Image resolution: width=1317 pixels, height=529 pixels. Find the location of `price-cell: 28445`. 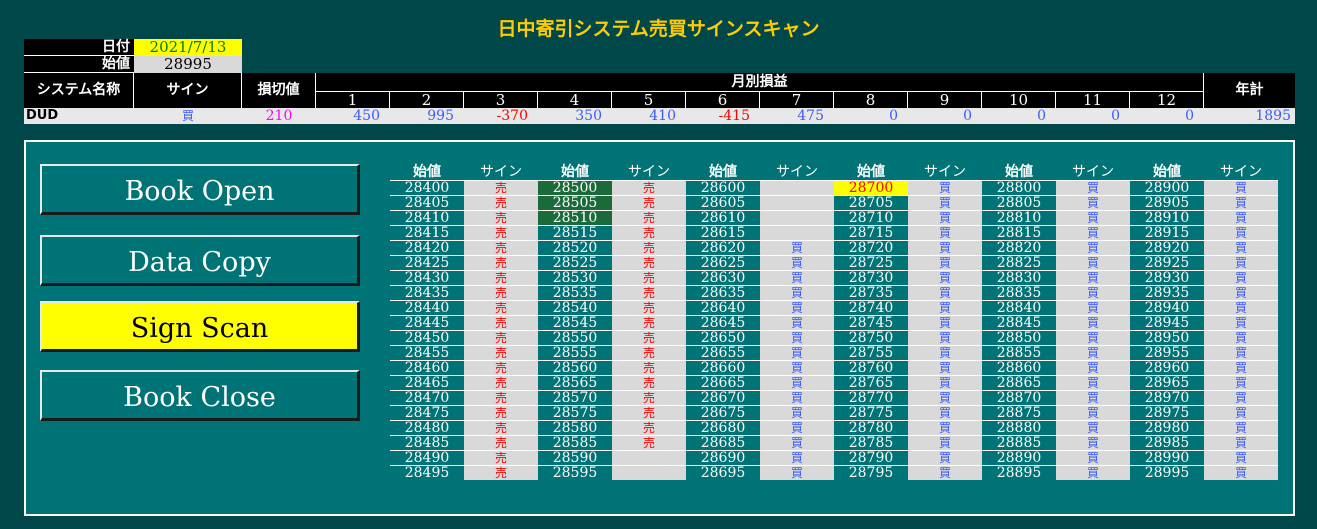

price-cell: 28445 is located at coordinates (427, 323).